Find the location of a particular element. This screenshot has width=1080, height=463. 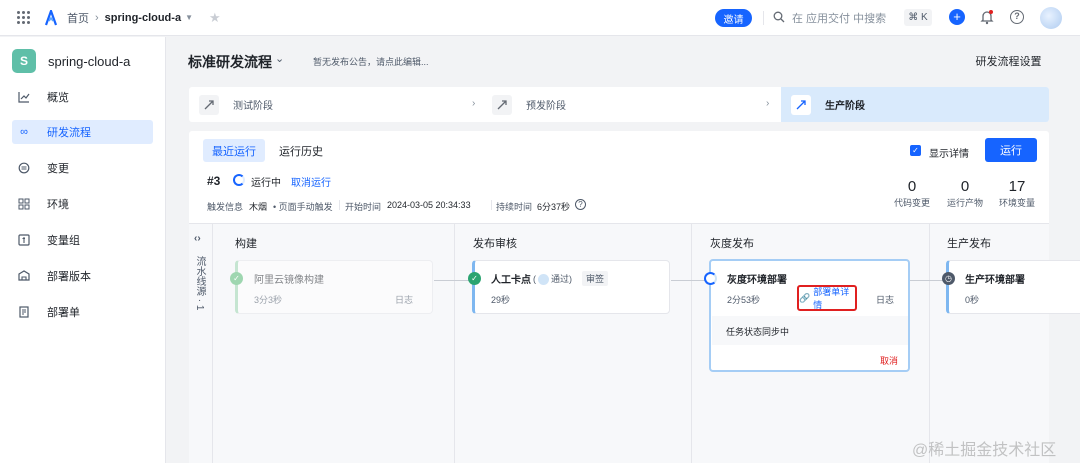

app-grid-icon is located at coordinates (24, 17).